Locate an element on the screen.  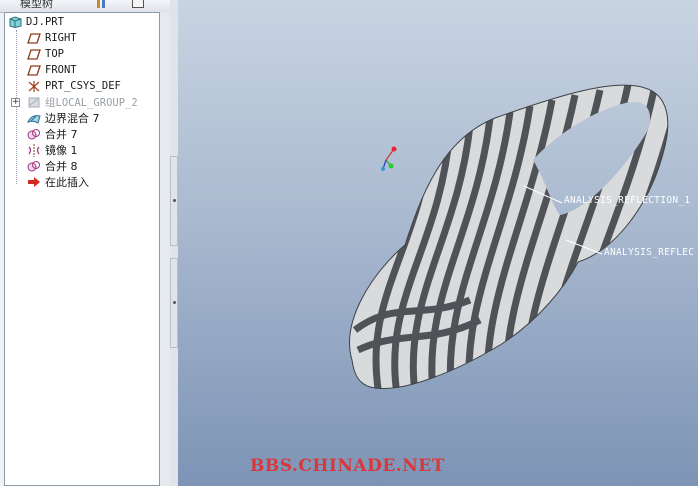
mirror-icon is located at coordinates (34, 150).